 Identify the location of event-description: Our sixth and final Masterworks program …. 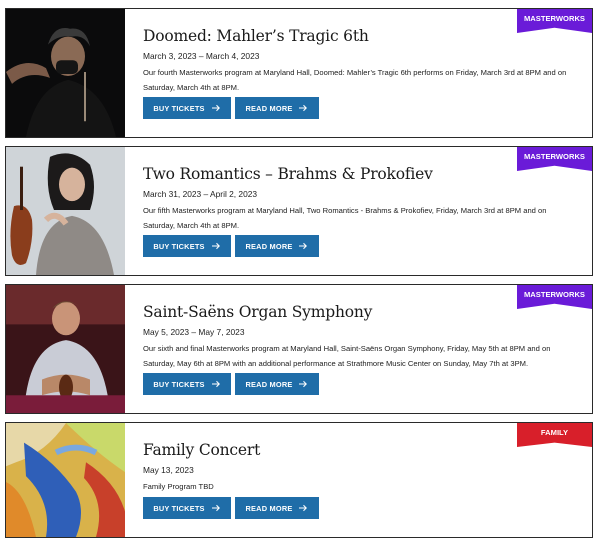
(347, 356).